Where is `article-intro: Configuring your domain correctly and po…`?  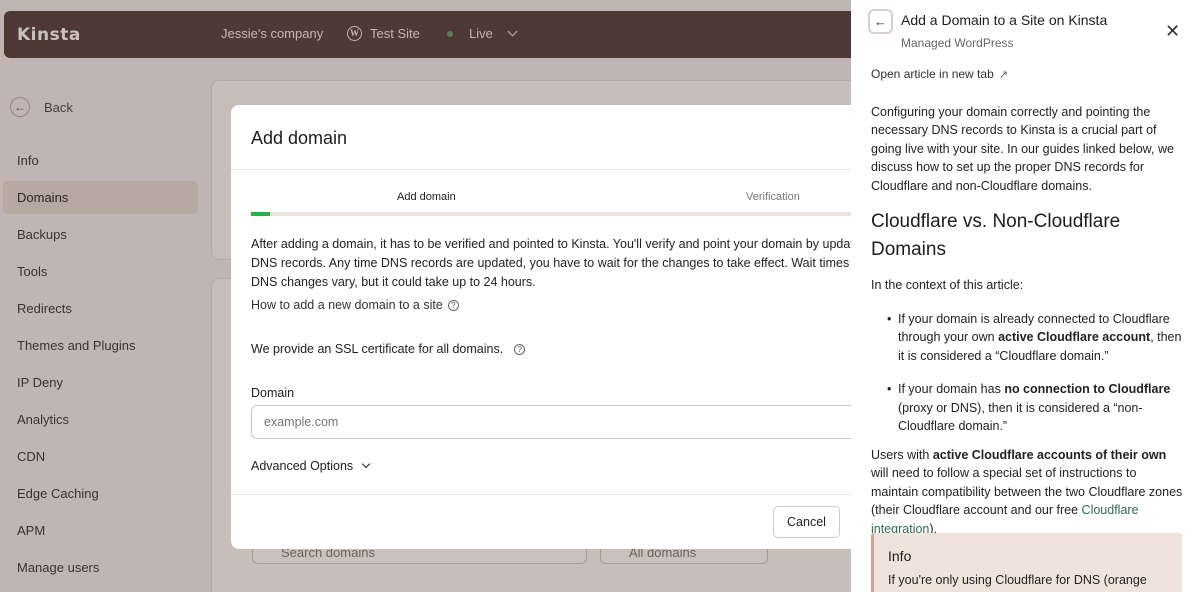
article-intro: Configuring your domain correctly and po… is located at coordinates (1022, 149).